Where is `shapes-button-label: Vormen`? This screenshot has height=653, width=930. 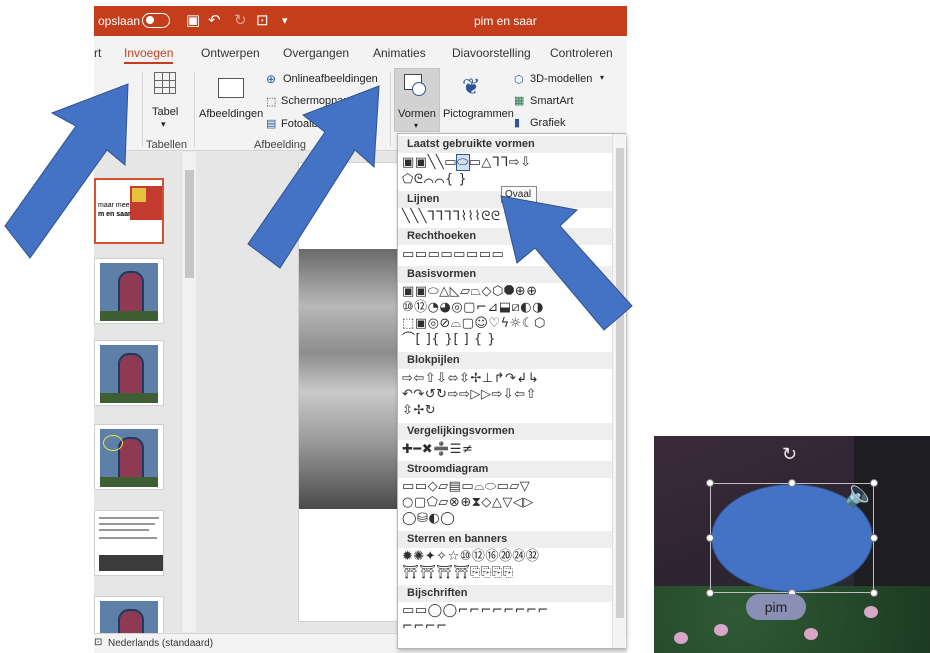
shapes-button-label: Vormen is located at coordinates (417, 114).